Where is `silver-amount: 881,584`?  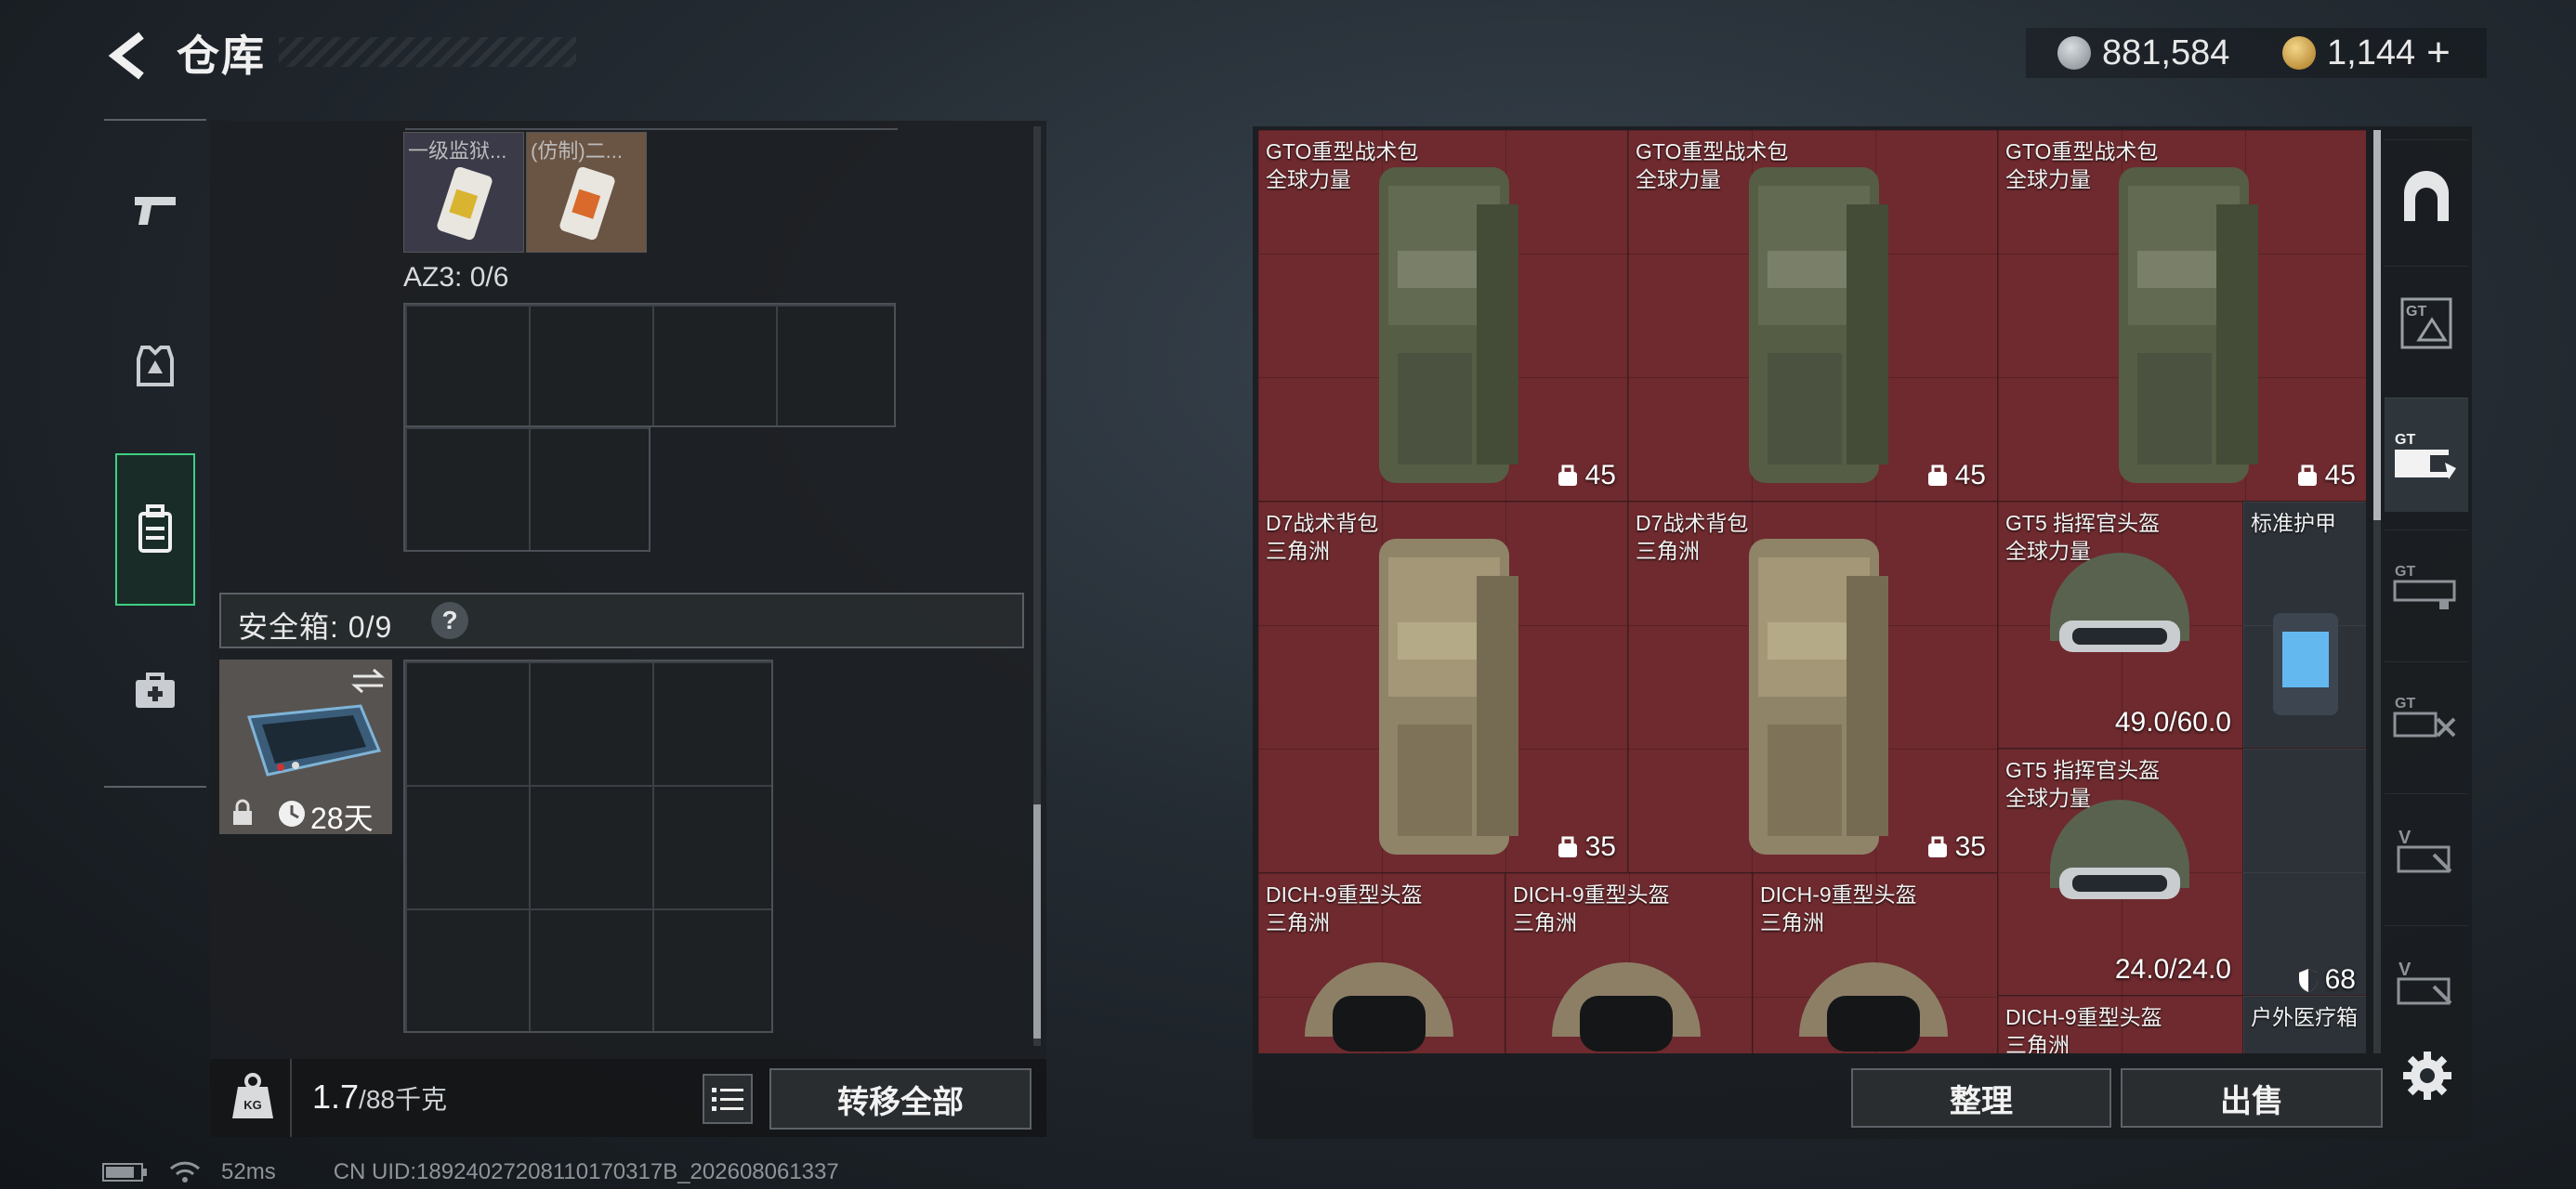
silver-amount: 881,584 is located at coordinates (2166, 53).